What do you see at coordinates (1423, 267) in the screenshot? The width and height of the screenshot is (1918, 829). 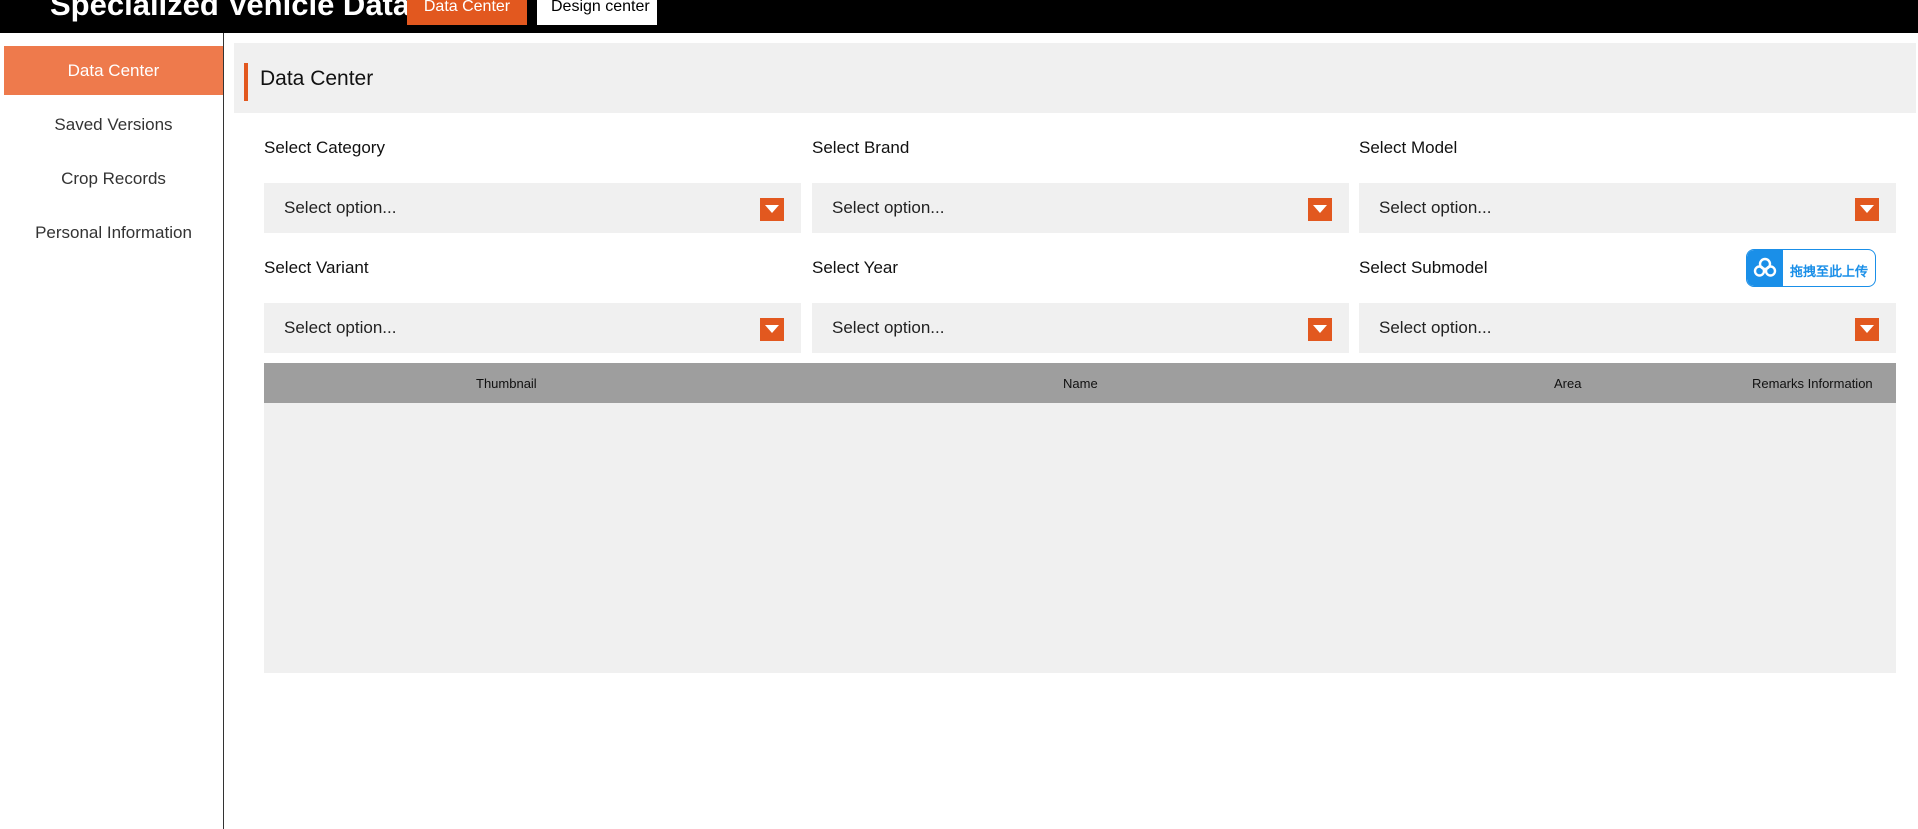 I see `submodel-label: Select Submodel` at bounding box center [1423, 267].